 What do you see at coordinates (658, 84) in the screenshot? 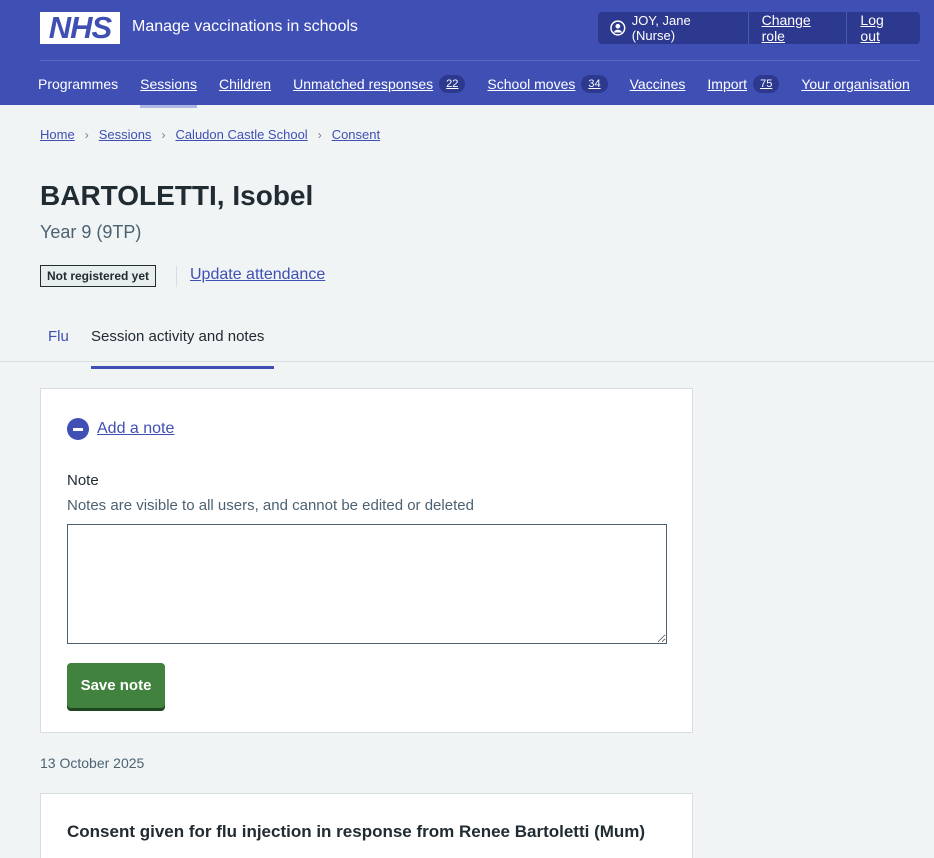
I see `nav-vaccines: Vaccines` at bounding box center [658, 84].